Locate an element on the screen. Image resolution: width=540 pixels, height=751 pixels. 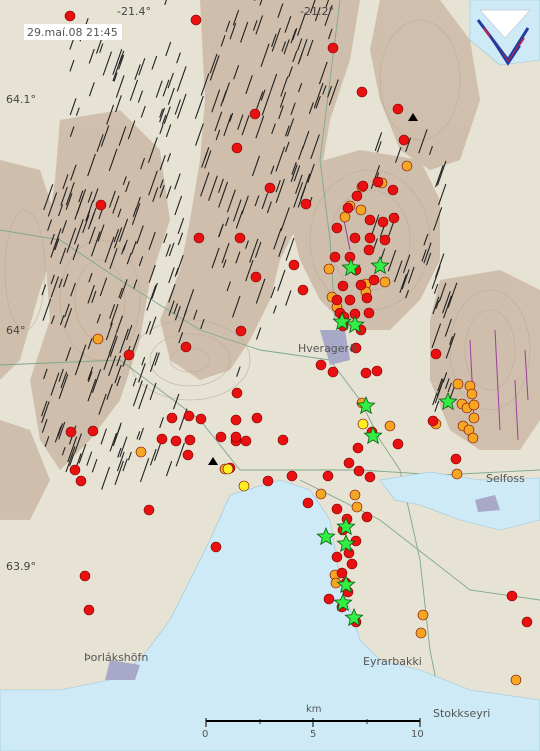
lon-label-2: -21.2° is located at coordinates (317, 11).